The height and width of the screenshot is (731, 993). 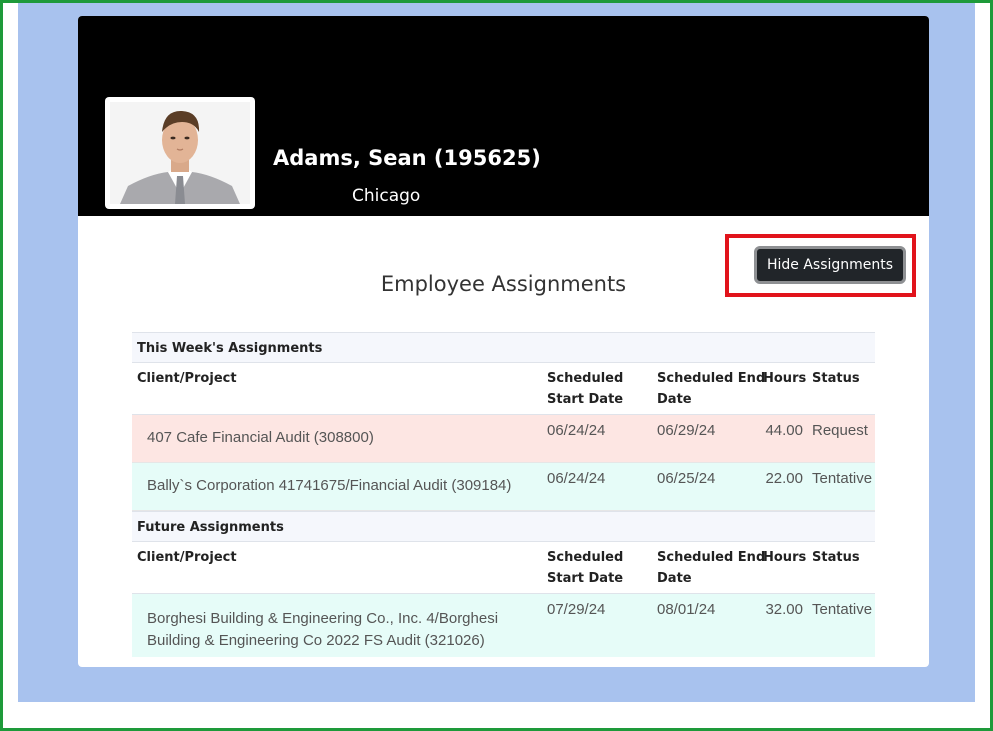 I want to click on cell-hours: 22.00, so click(x=784, y=478).